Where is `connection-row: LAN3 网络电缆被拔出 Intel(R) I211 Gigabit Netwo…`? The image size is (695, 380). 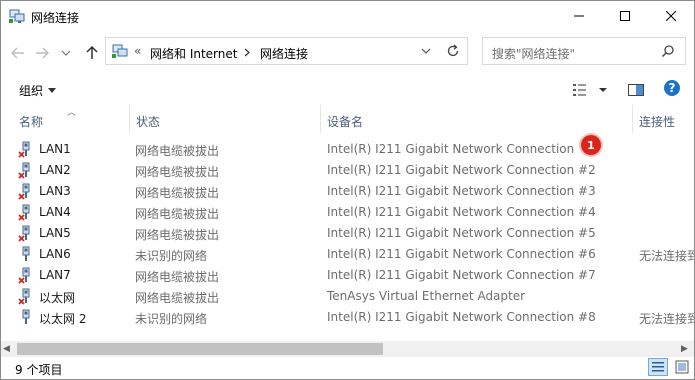 connection-row: LAN3 网络电缆被拔出 Intel(R) I211 Gigabit Netwo… is located at coordinates (347, 191).